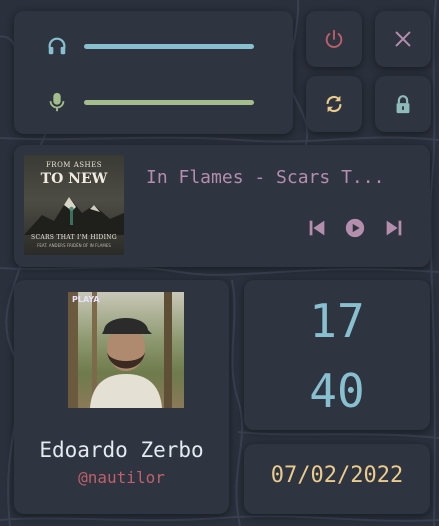  I want to click on microphone-icon, so click(57, 102).